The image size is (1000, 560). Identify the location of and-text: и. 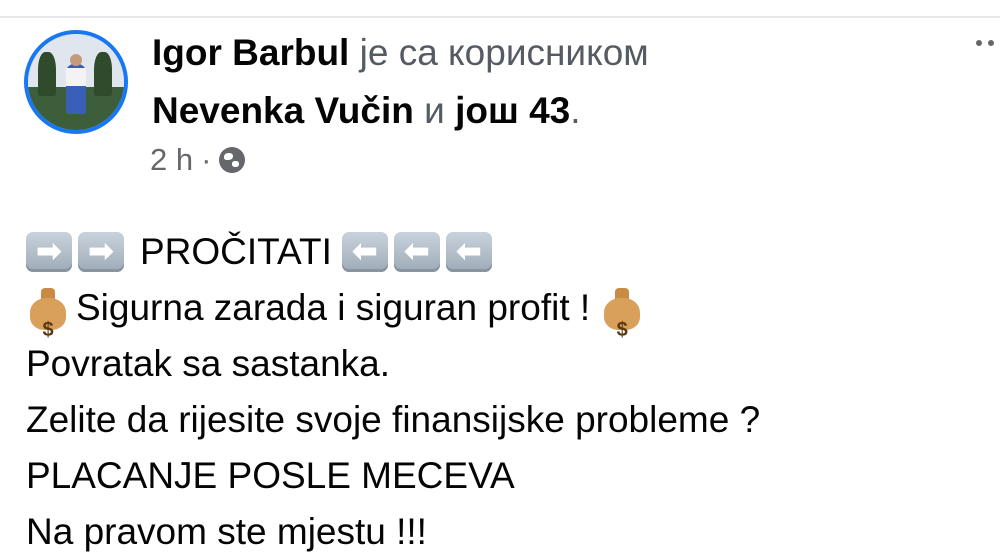
(434, 110).